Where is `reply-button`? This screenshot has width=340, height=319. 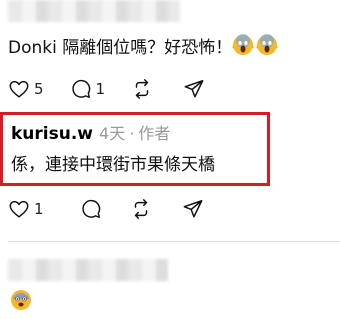 reply-button is located at coordinates (91, 209).